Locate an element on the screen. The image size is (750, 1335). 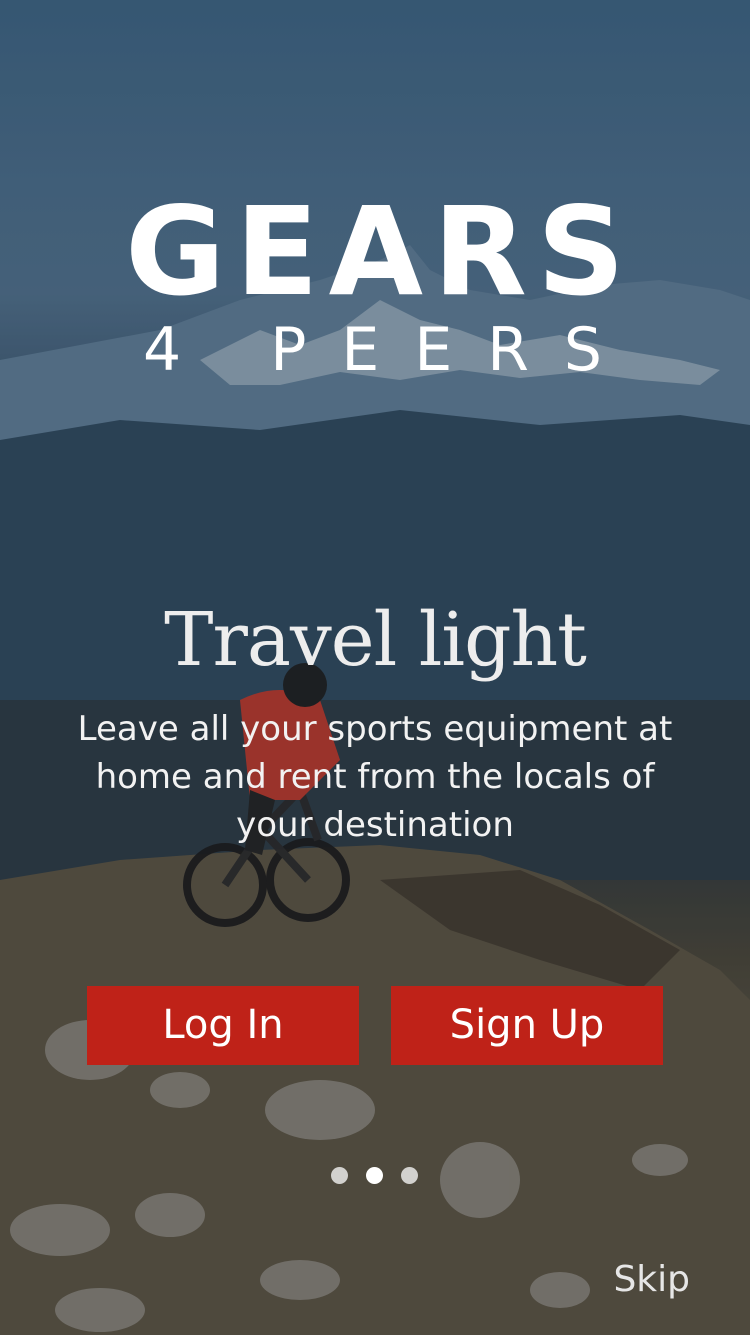
logo-subline: 4 PEERS is located at coordinates (390, 350).